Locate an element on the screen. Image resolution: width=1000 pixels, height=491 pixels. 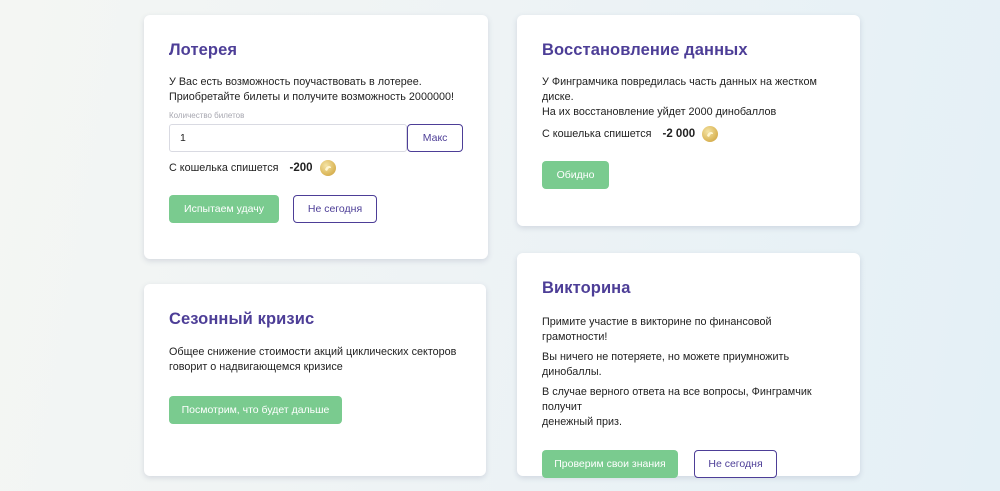
not-today-button: Не сегодня is located at coordinates (335, 209).